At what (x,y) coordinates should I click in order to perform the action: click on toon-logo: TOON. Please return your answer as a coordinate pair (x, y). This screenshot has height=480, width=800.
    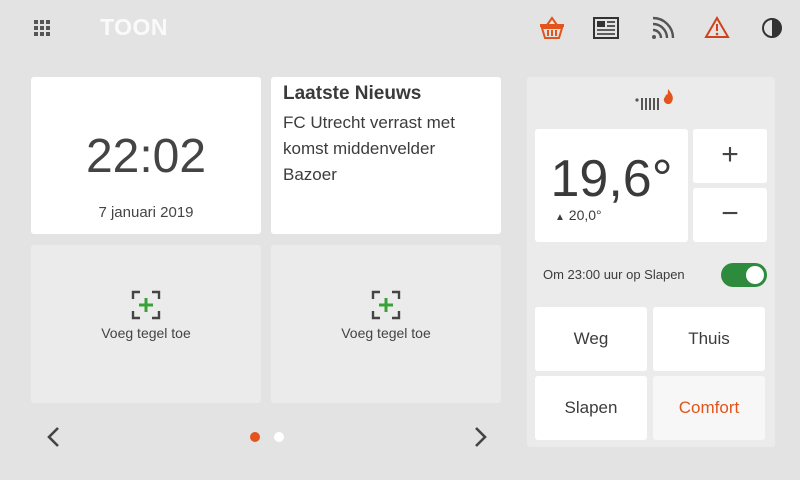
    Looking at the image, I should click on (134, 27).